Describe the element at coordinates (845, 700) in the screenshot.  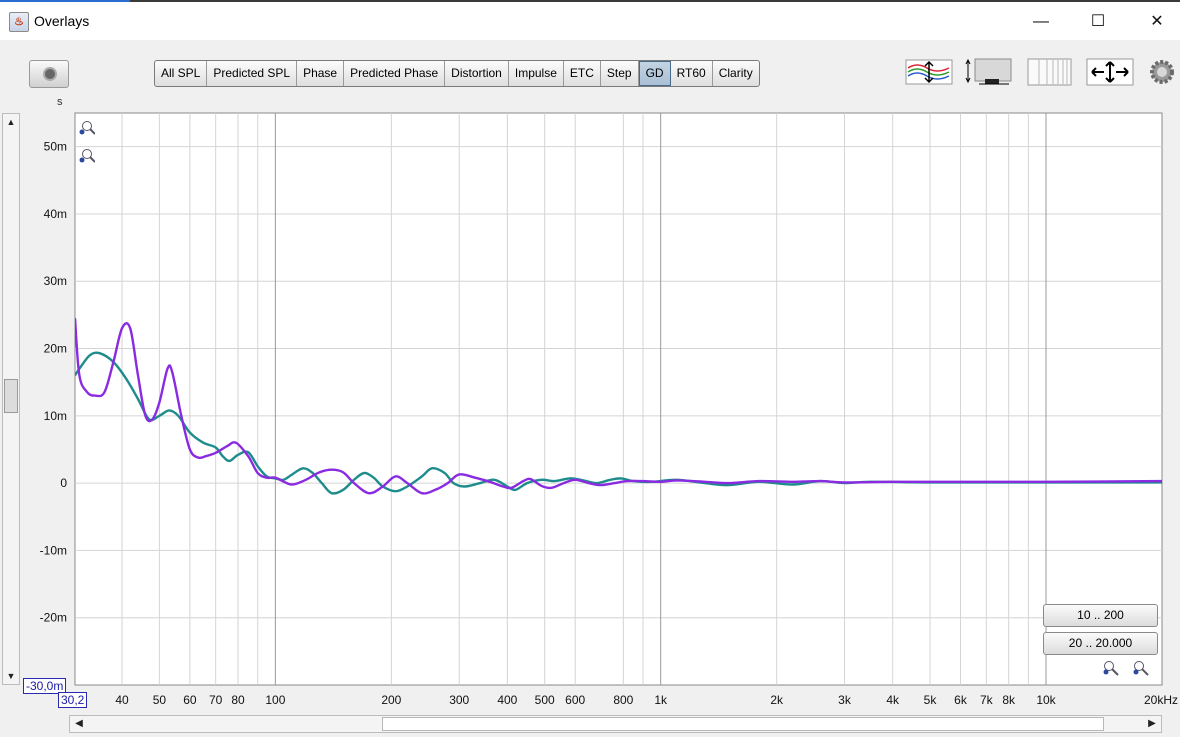
I see `x-tick-label: 3k` at that location.